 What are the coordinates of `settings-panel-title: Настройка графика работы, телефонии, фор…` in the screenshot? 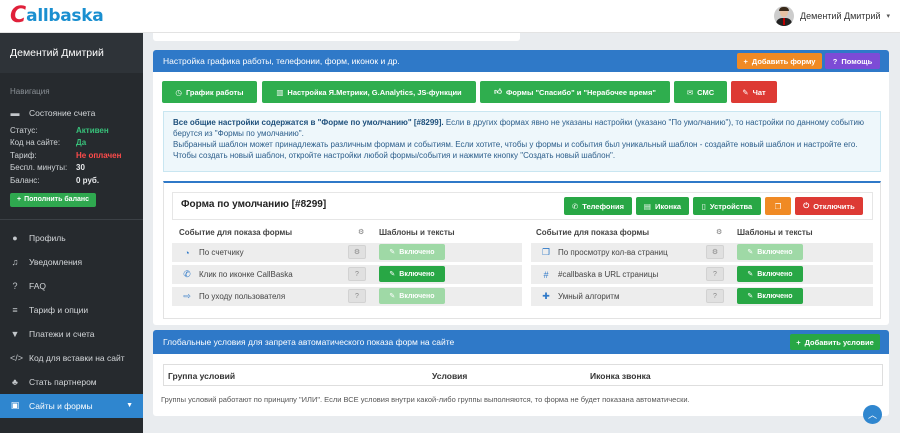 It's located at (281, 61).